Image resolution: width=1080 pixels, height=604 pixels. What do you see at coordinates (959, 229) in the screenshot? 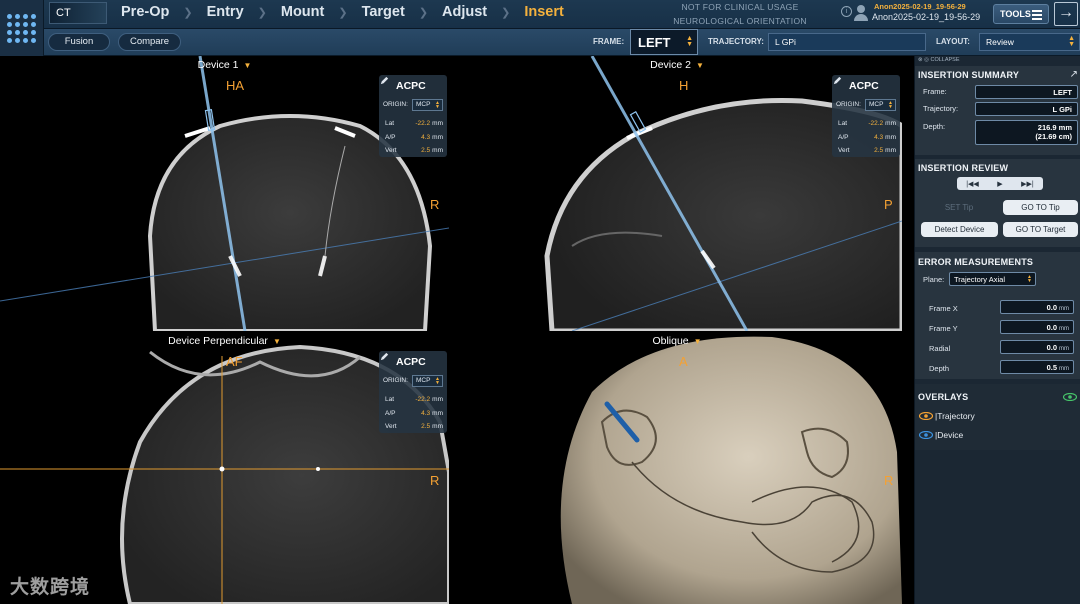
I see `detect-device-button: Detect Device` at bounding box center [959, 229].